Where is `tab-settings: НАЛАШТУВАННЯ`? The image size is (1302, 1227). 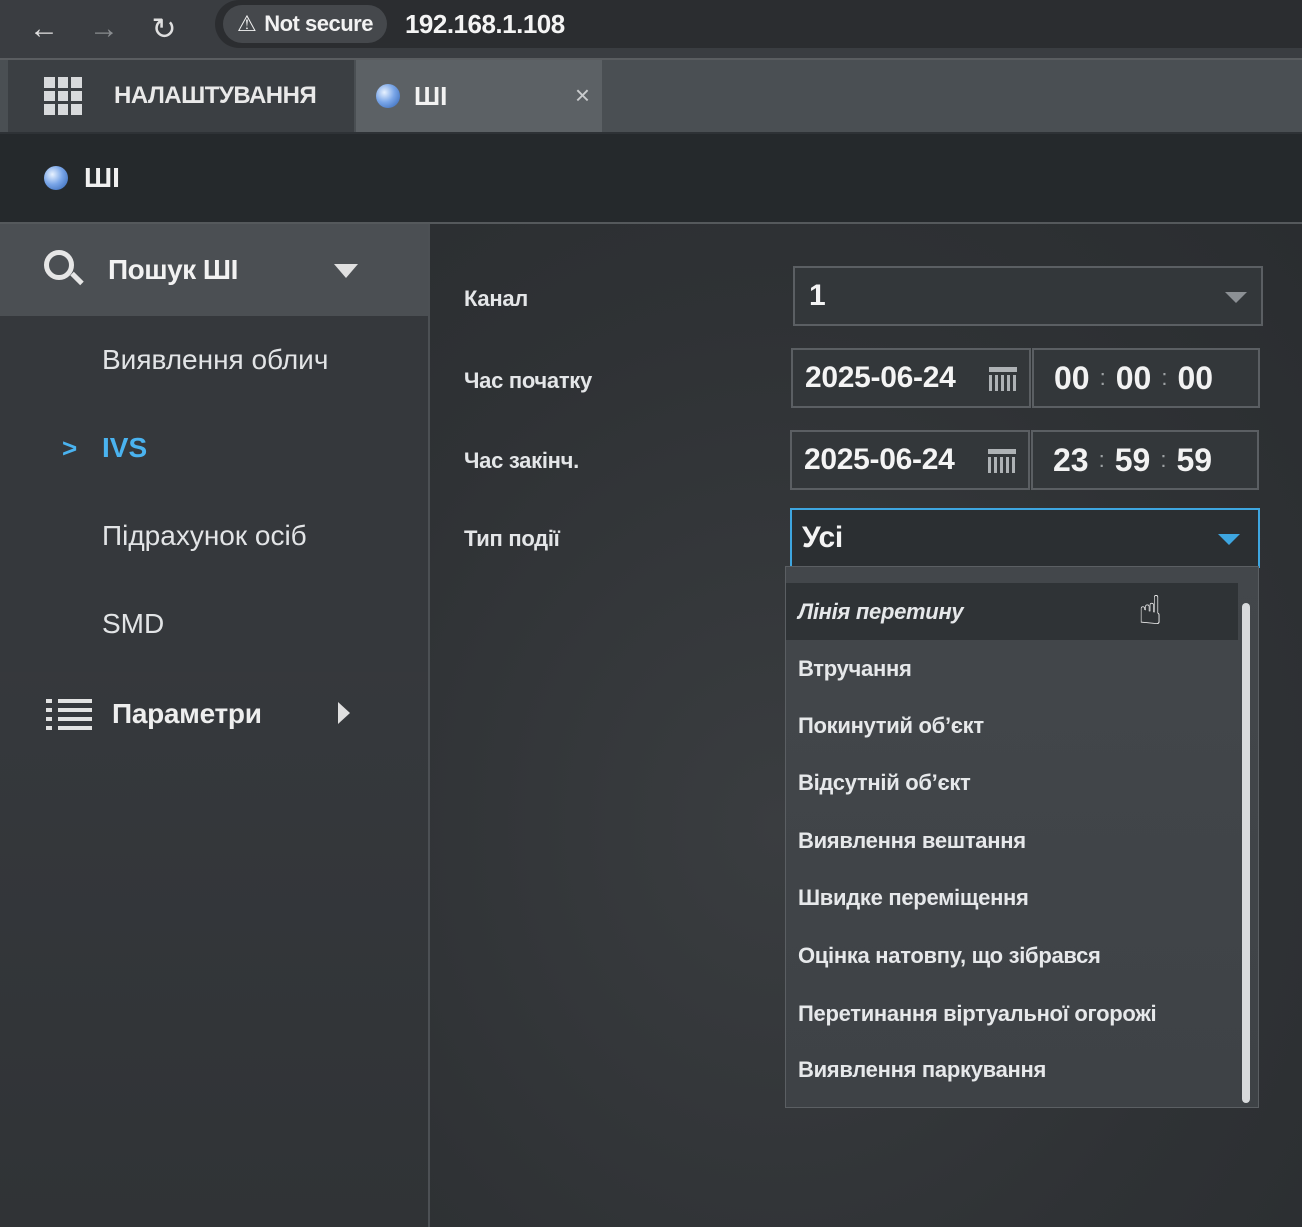 tab-settings: НАЛАШТУВАННЯ is located at coordinates (181, 96).